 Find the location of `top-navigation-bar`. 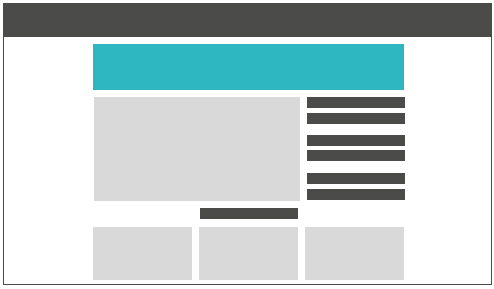

top-navigation-bar is located at coordinates (247, 20).